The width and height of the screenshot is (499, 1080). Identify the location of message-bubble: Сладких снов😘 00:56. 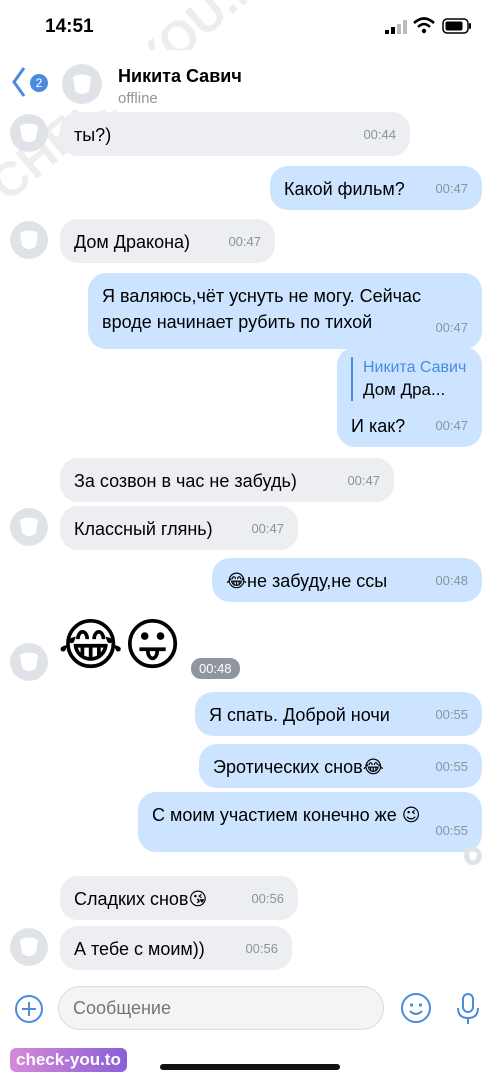
(179, 898).